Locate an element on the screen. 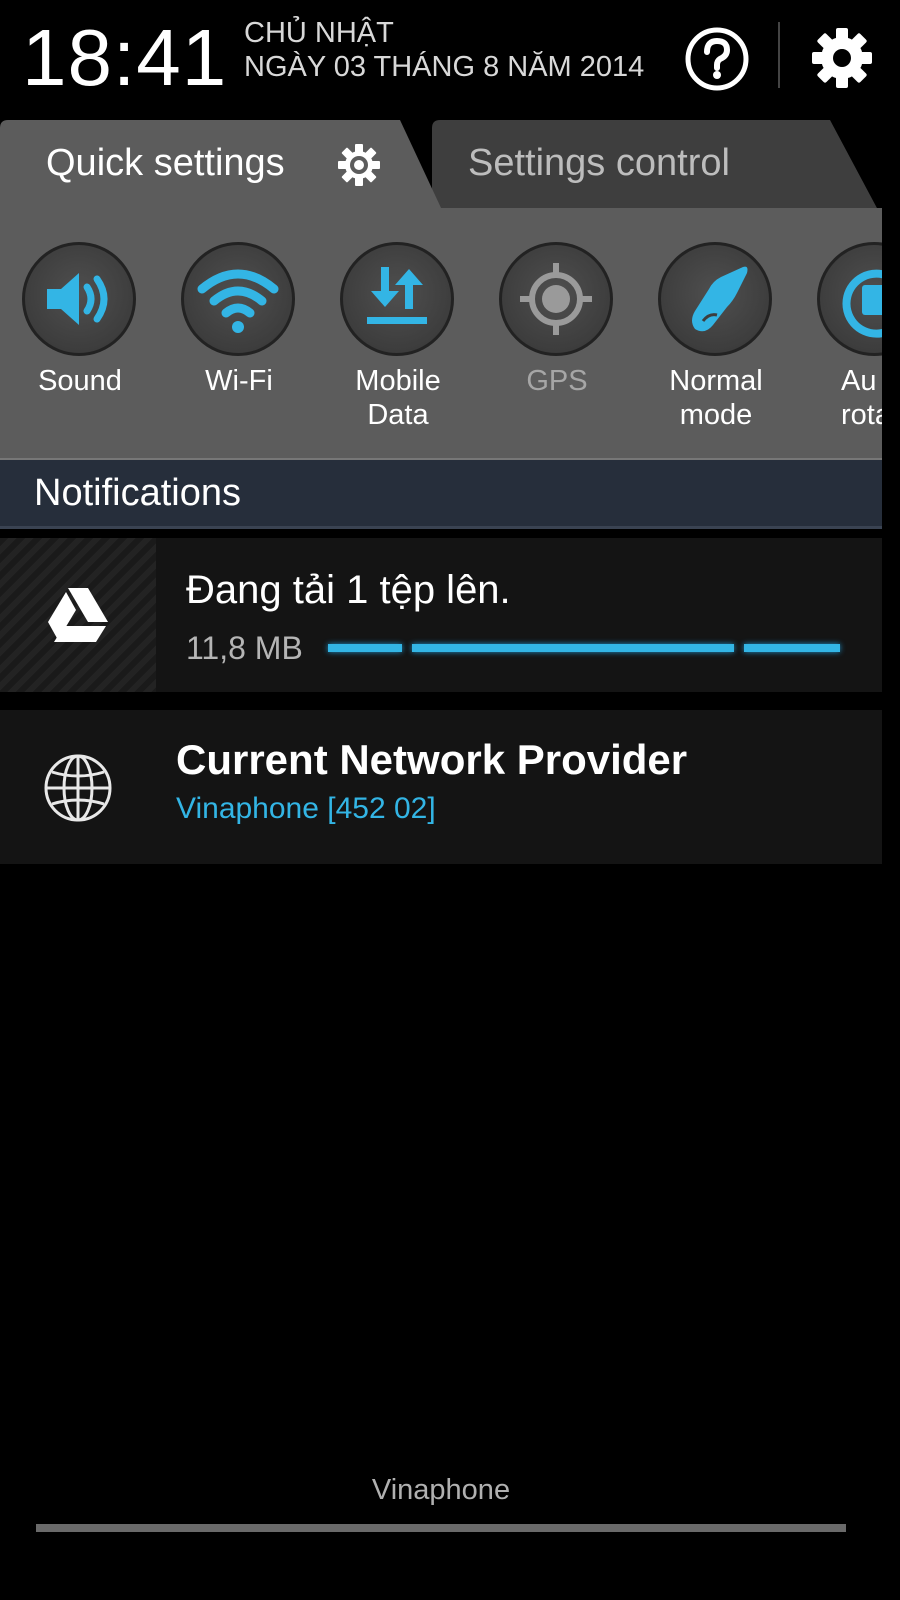 Image resolution: width=900 pixels, height=1600 pixels. header-divider is located at coordinates (779, 55).